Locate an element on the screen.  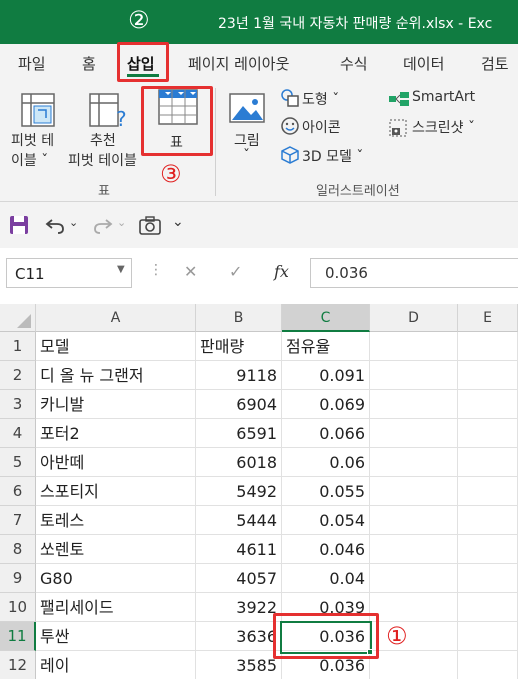
cell-e5 is located at coordinates (488, 462).